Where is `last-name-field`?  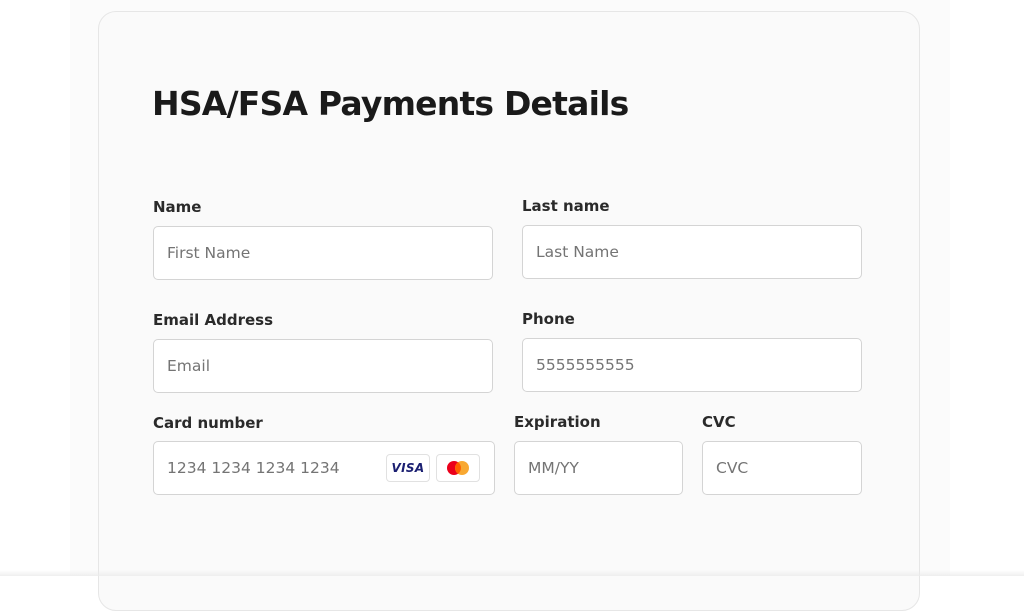 last-name-field is located at coordinates (692, 252).